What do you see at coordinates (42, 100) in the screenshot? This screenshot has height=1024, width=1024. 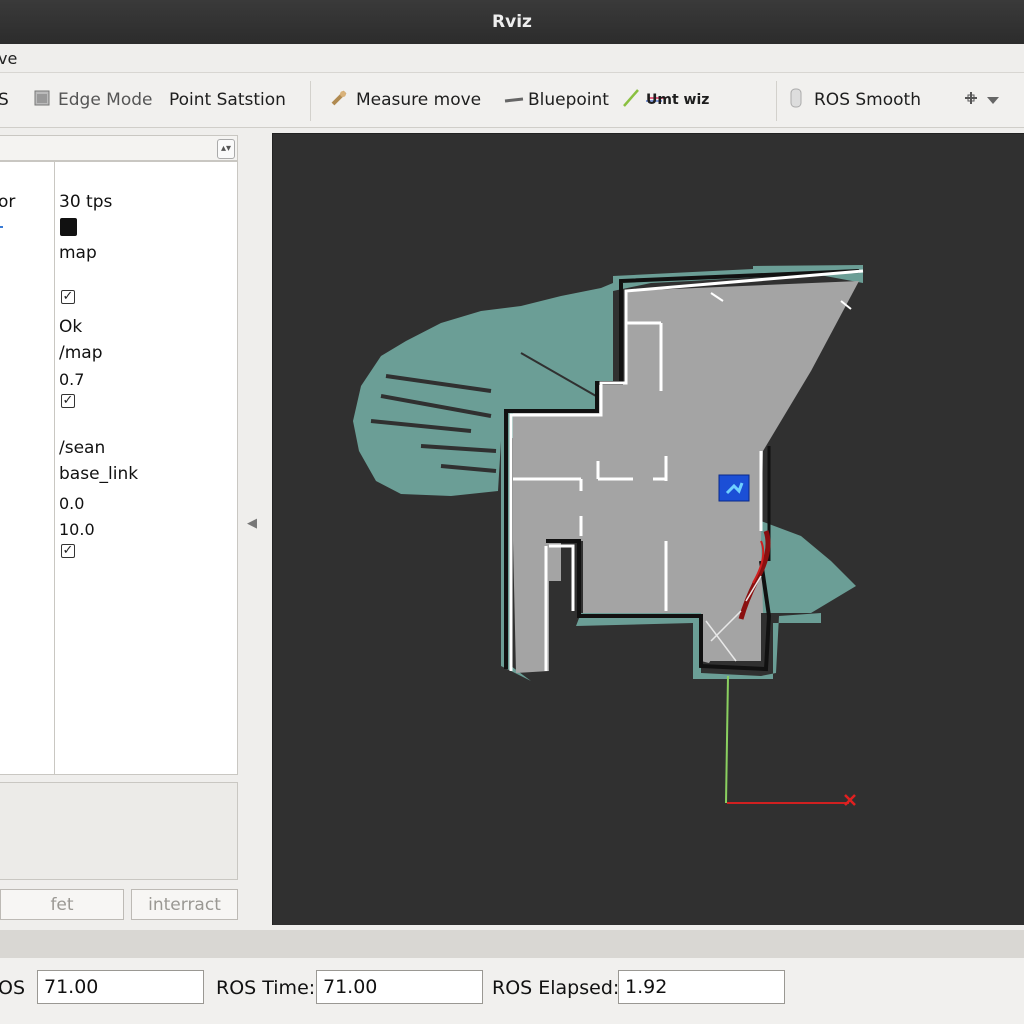 I see `square-icon` at bounding box center [42, 100].